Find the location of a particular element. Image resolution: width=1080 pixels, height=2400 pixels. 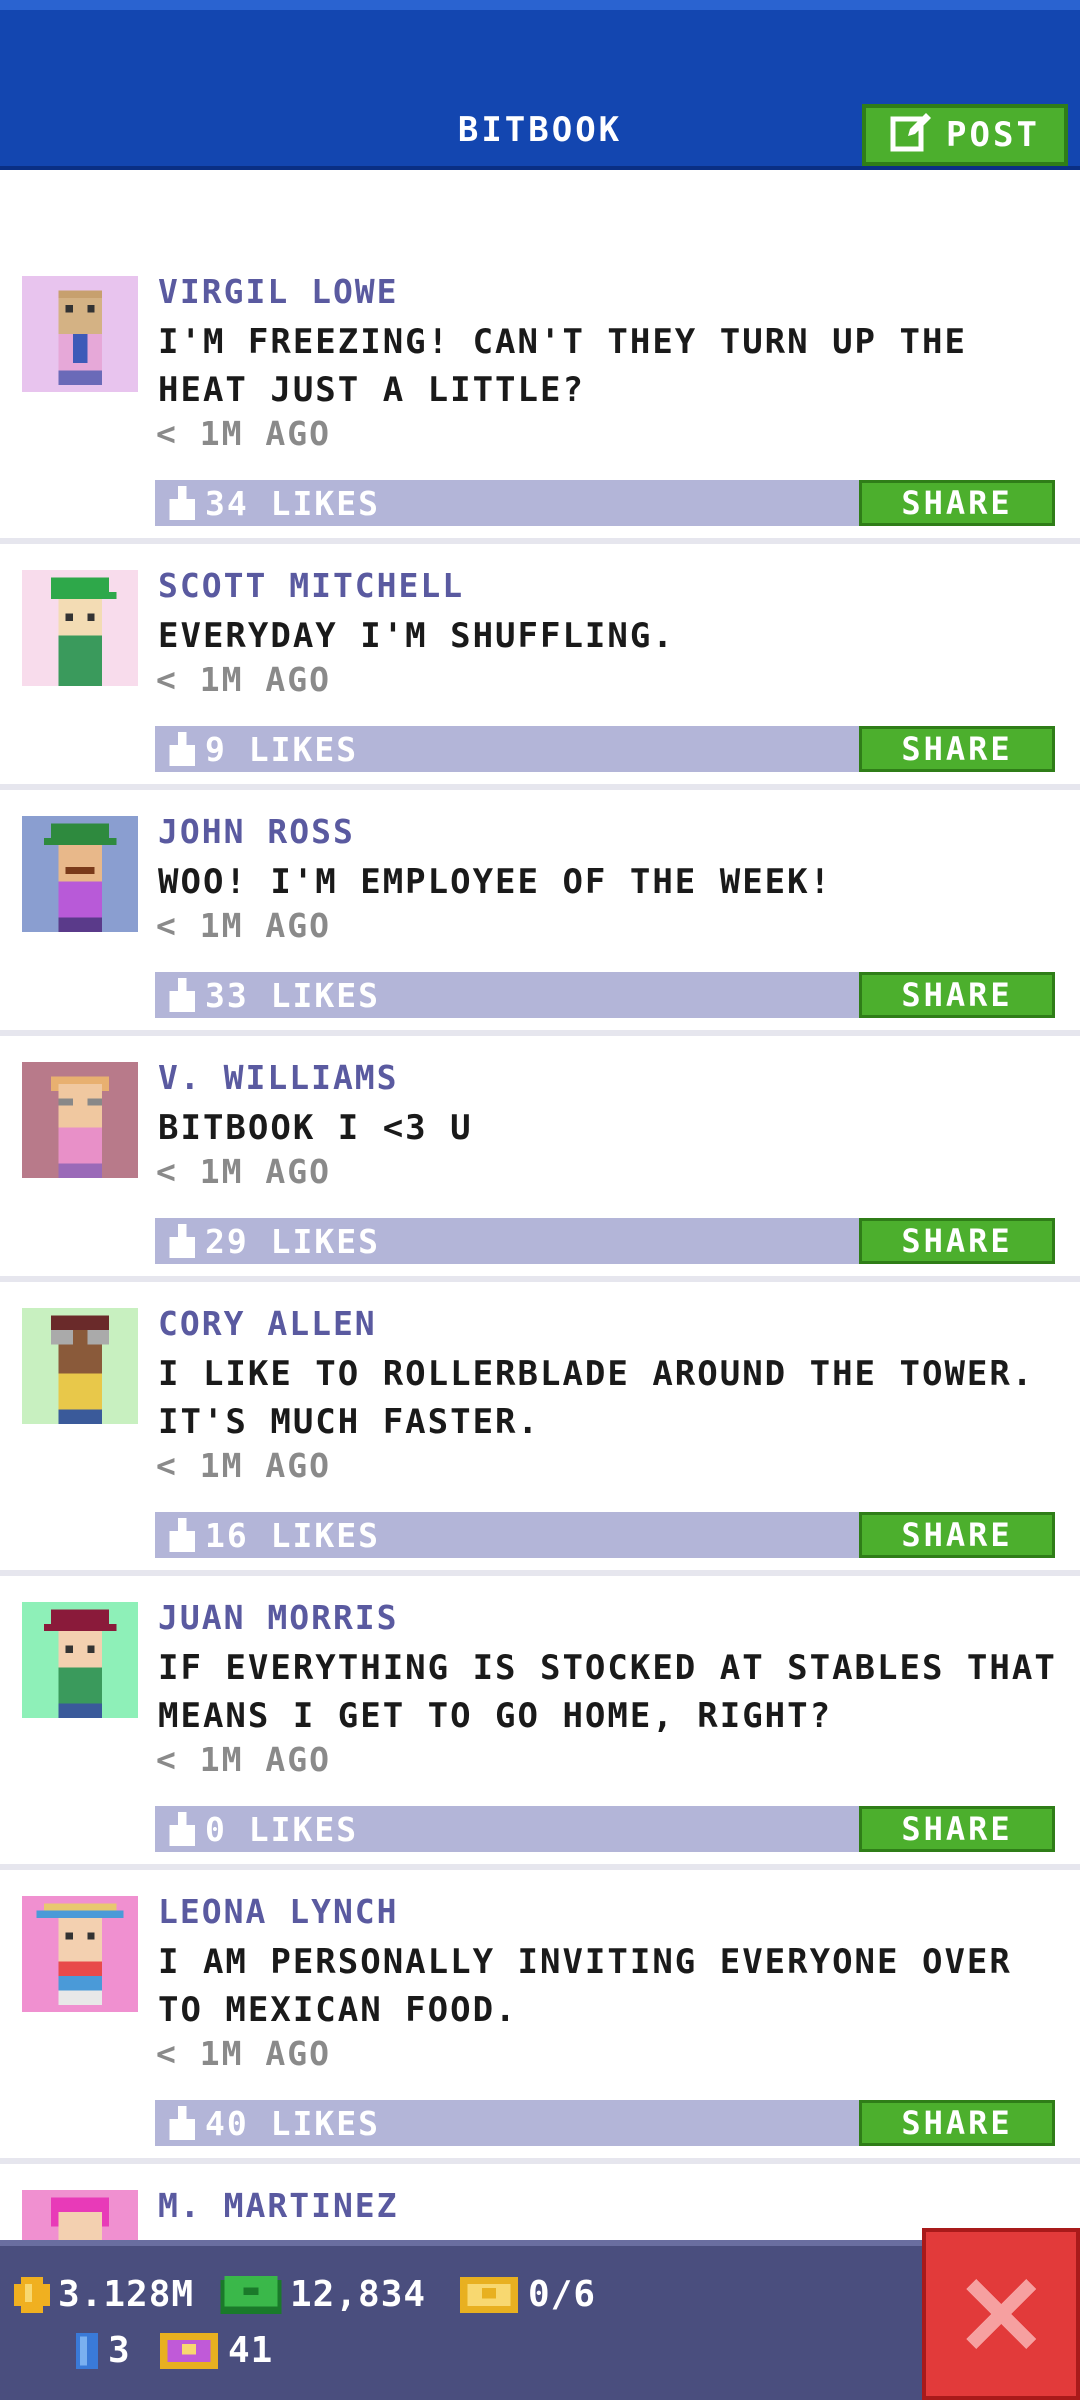

like-bar: 33 LIKES SHARE is located at coordinates (605, 995).